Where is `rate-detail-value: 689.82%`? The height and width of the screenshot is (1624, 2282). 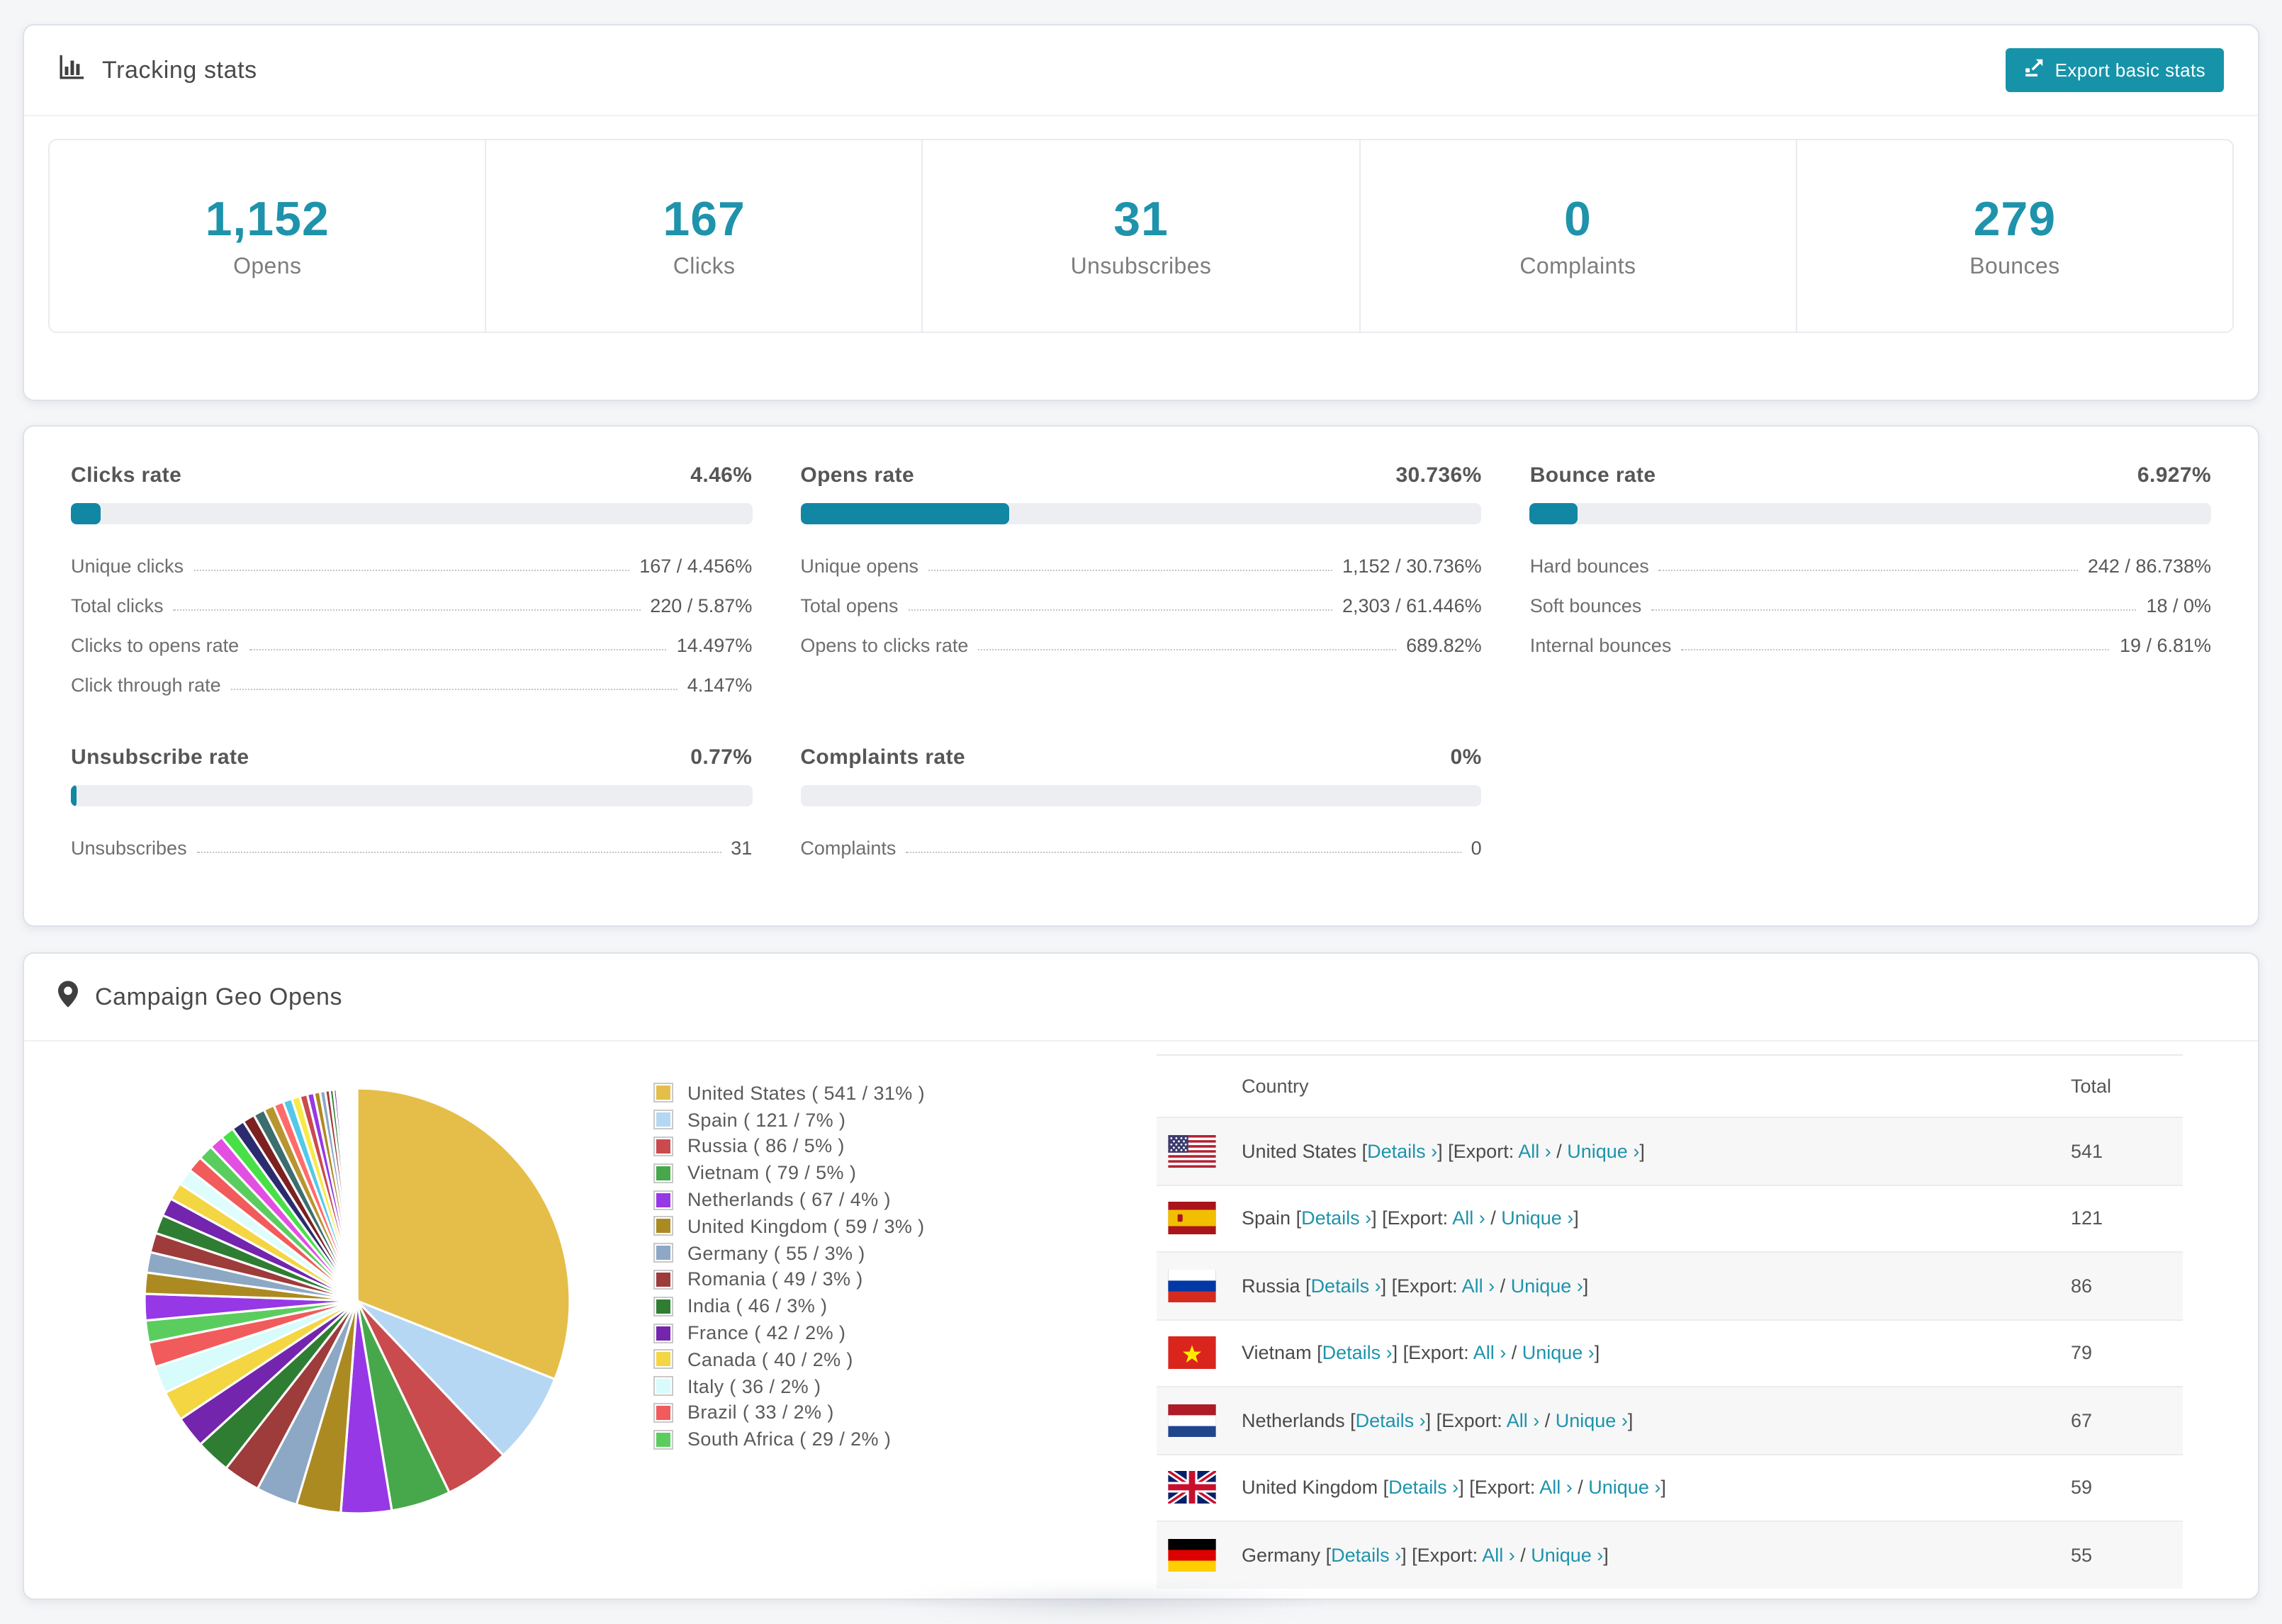 rate-detail-value: 689.82% is located at coordinates (1444, 646).